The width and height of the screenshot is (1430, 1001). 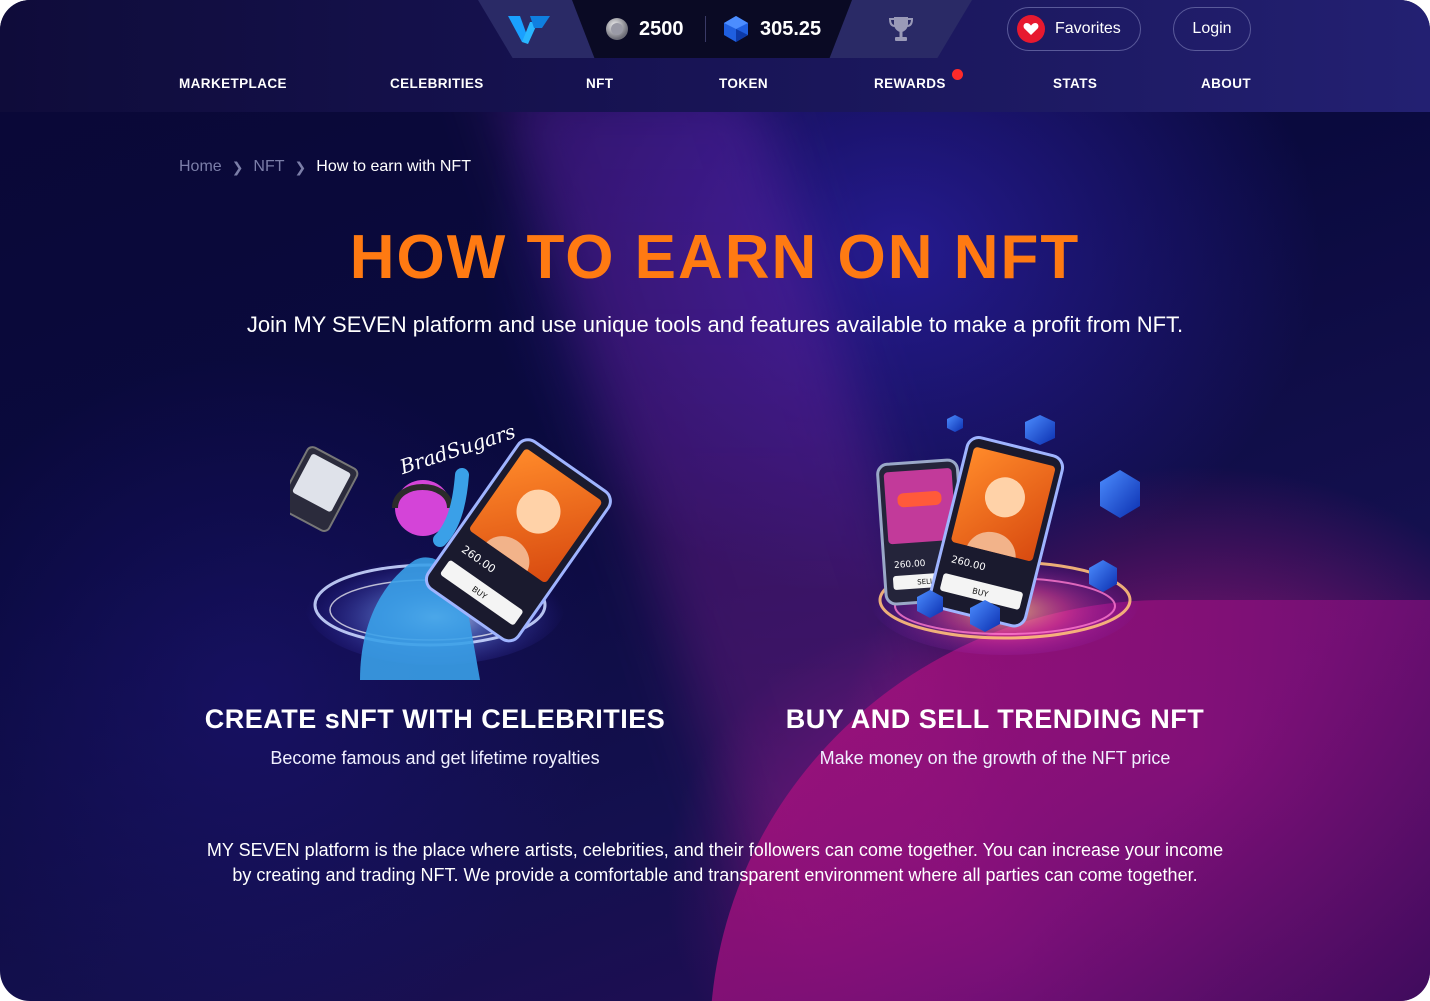 I want to click on logo-icon, so click(x=529, y=29).